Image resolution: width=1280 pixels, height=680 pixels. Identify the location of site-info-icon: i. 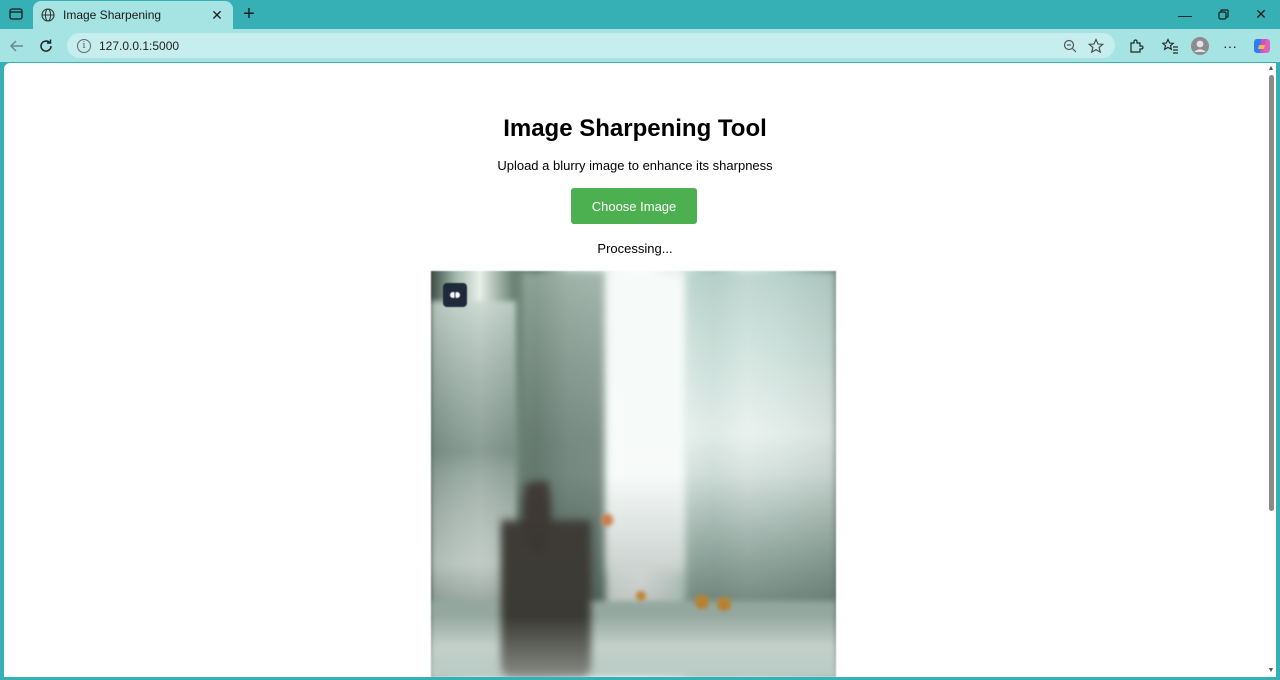
(84, 45).